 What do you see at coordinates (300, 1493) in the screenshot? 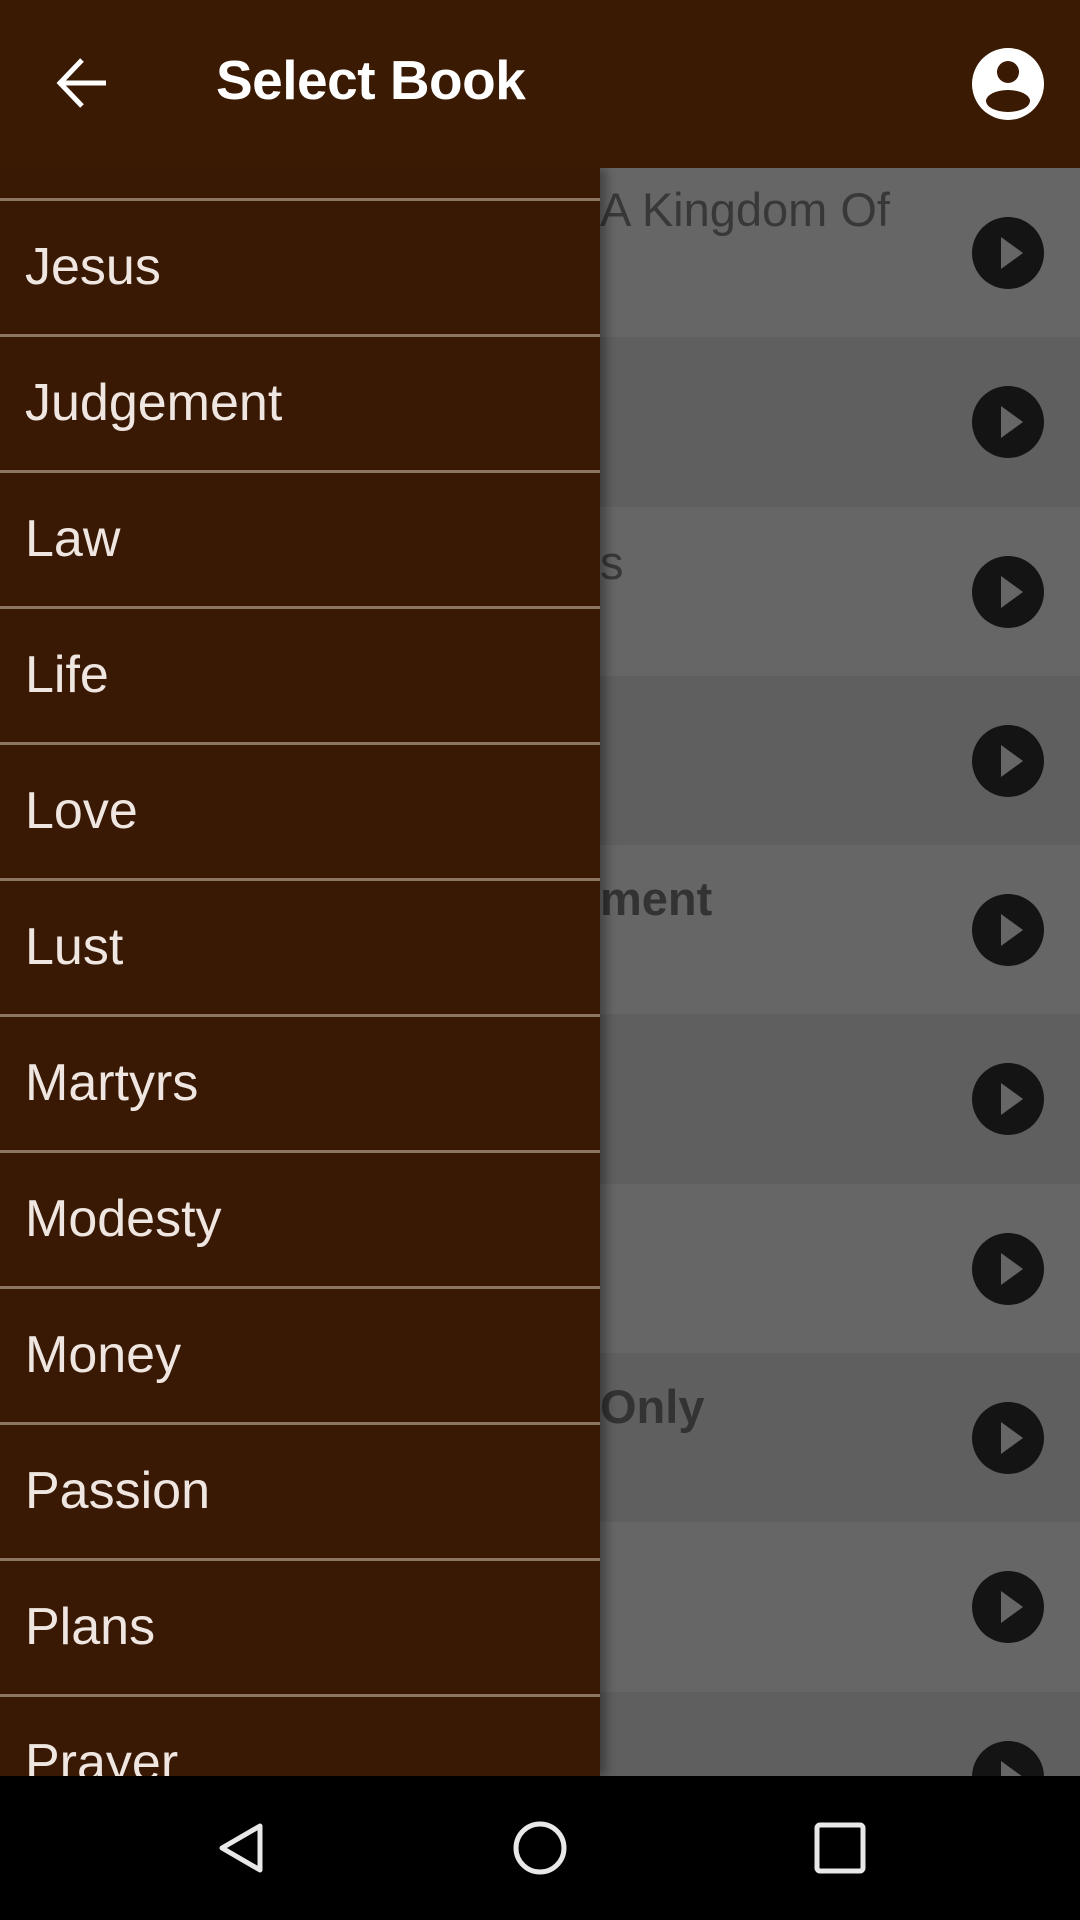
I see `drawer-item-passion: Passion` at bounding box center [300, 1493].